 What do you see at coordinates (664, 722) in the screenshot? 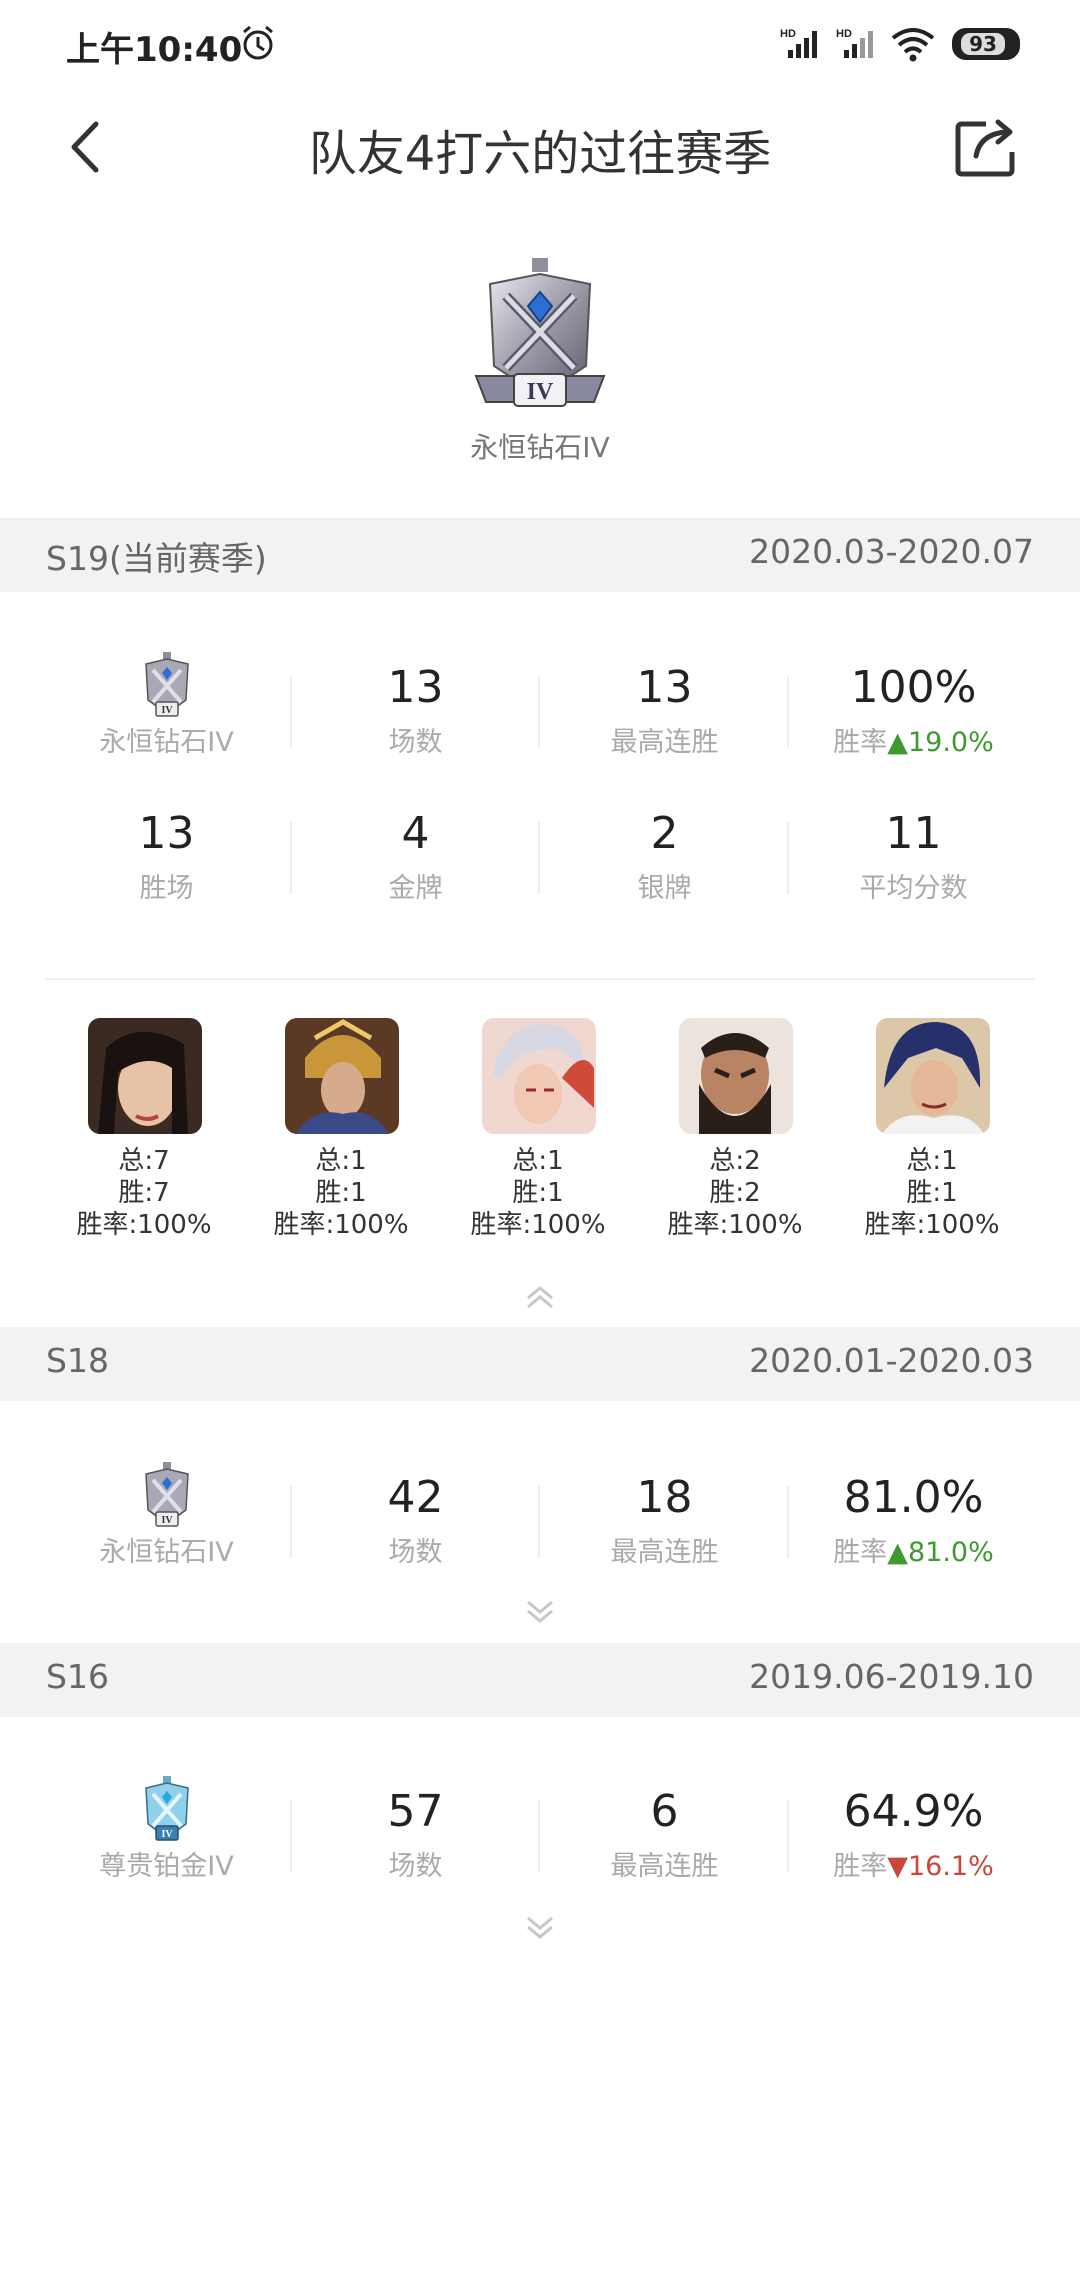
I see `streak-stat: 13 最高连胜` at bounding box center [664, 722].